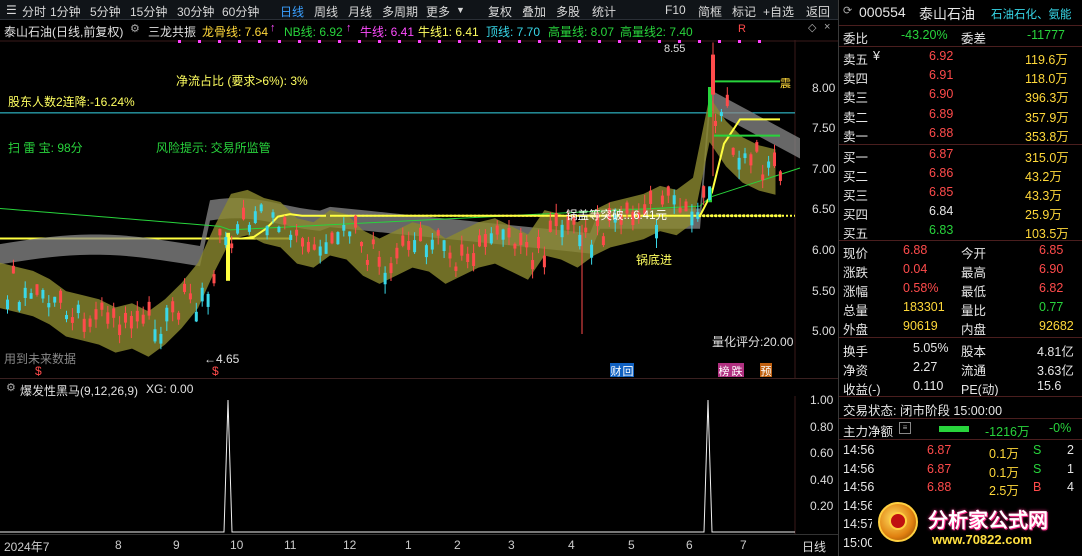 This screenshot has height=556, width=1082. What do you see at coordinates (960, 451) in the screenshot?
I see `tick-row: 14:56 6.87 0.1万 S 2` at bounding box center [960, 451].